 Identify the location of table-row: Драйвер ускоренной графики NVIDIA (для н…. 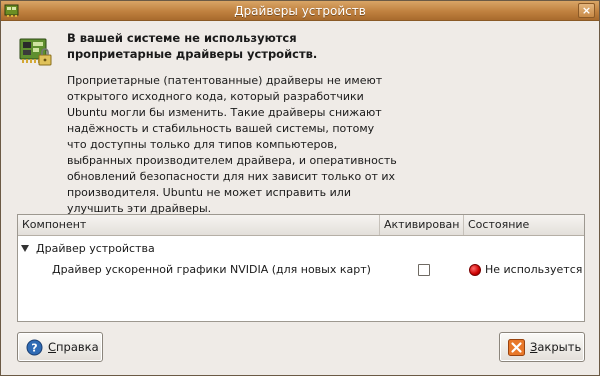
(301, 270).